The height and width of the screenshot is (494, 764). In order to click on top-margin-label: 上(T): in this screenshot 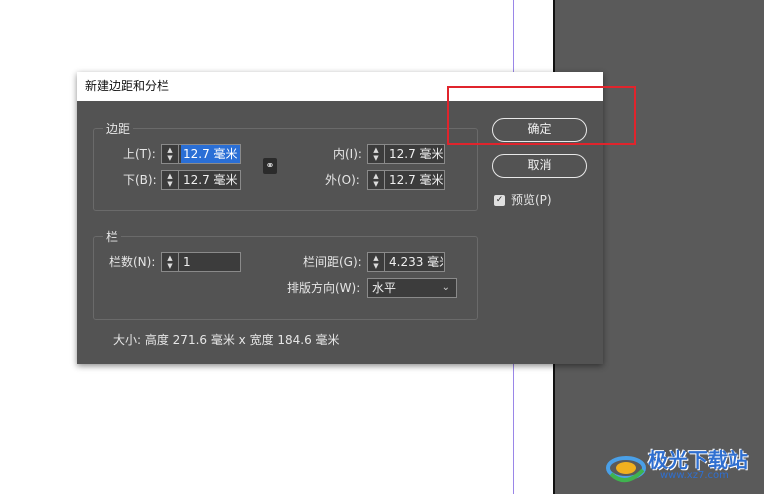, I will do `click(139, 154)`.